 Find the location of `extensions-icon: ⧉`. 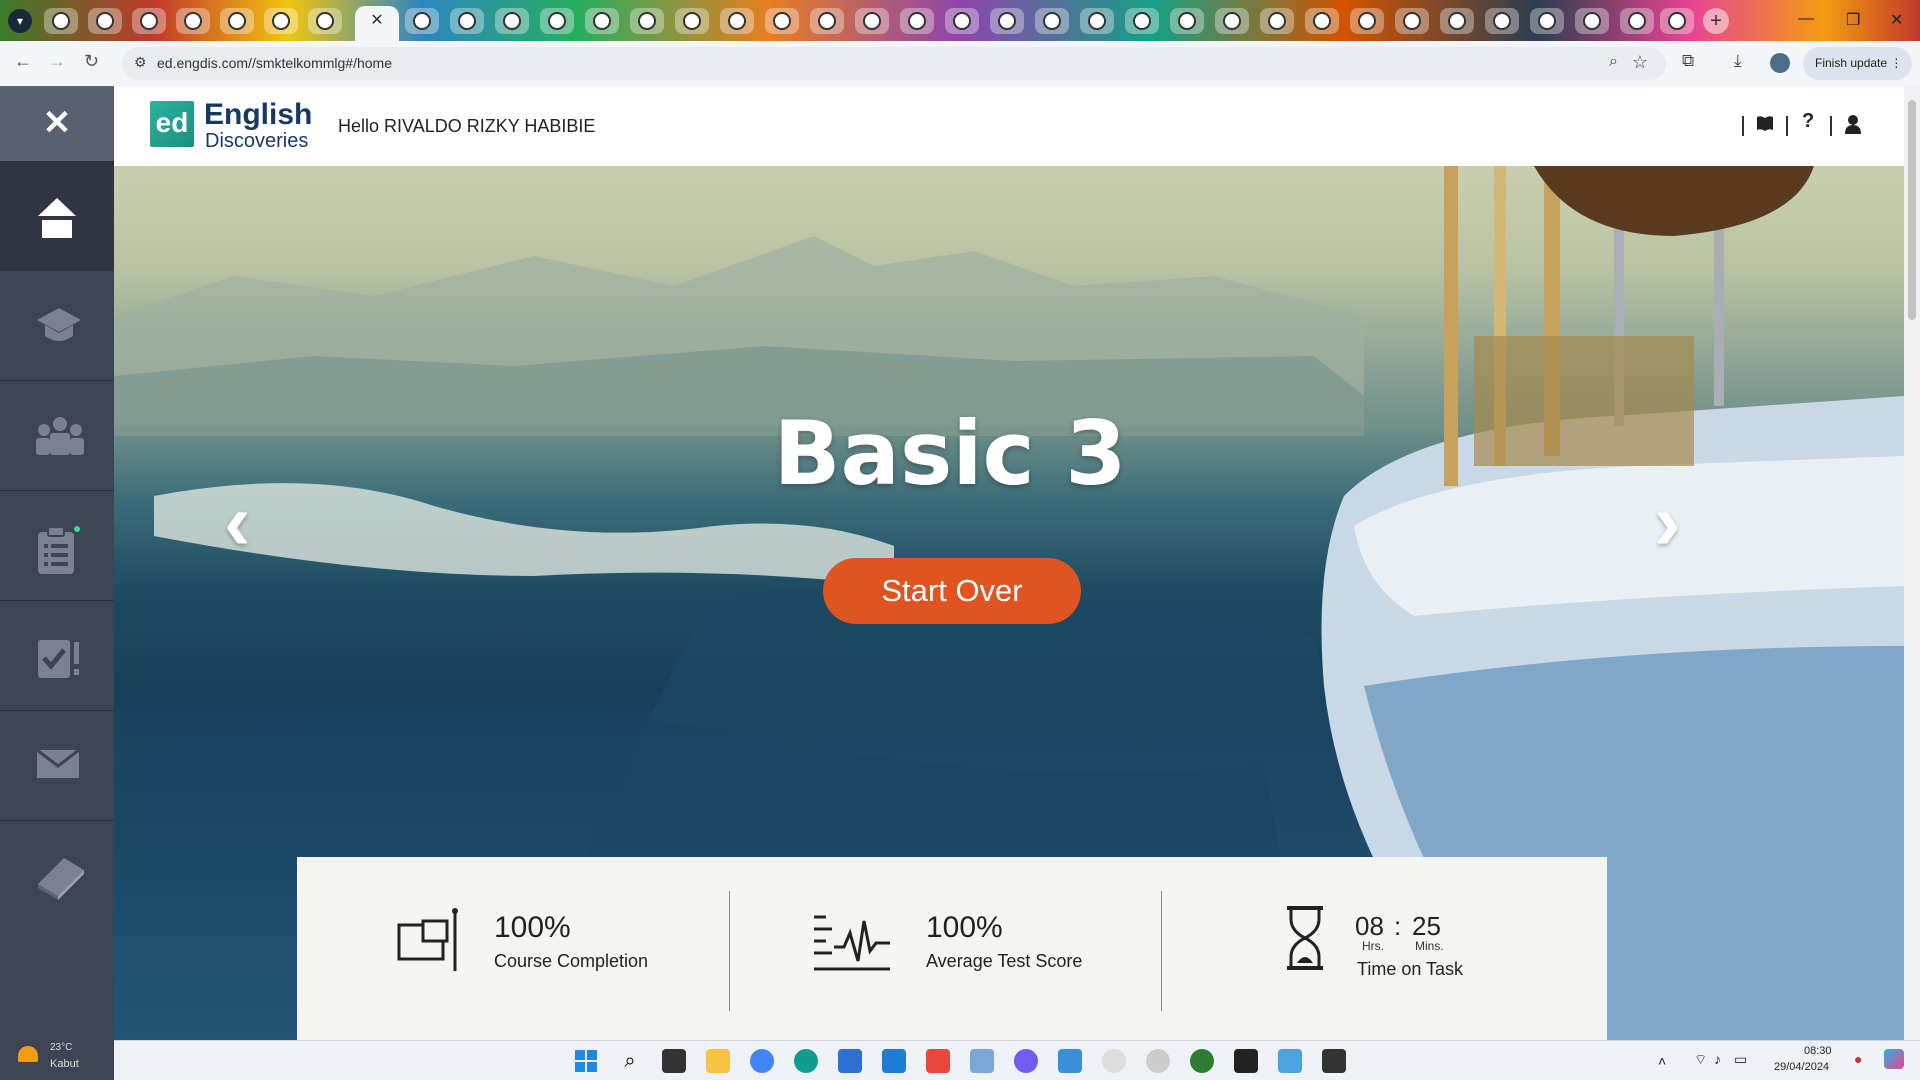

extensions-icon: ⧉ is located at coordinates (1688, 61).